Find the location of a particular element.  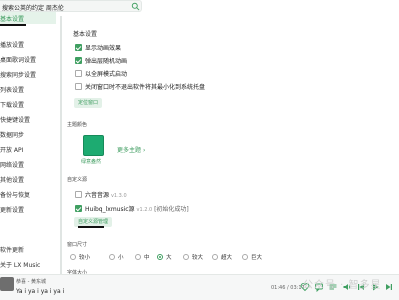

sidebar-item-update-settings: 更新设置 is located at coordinates (28, 209).